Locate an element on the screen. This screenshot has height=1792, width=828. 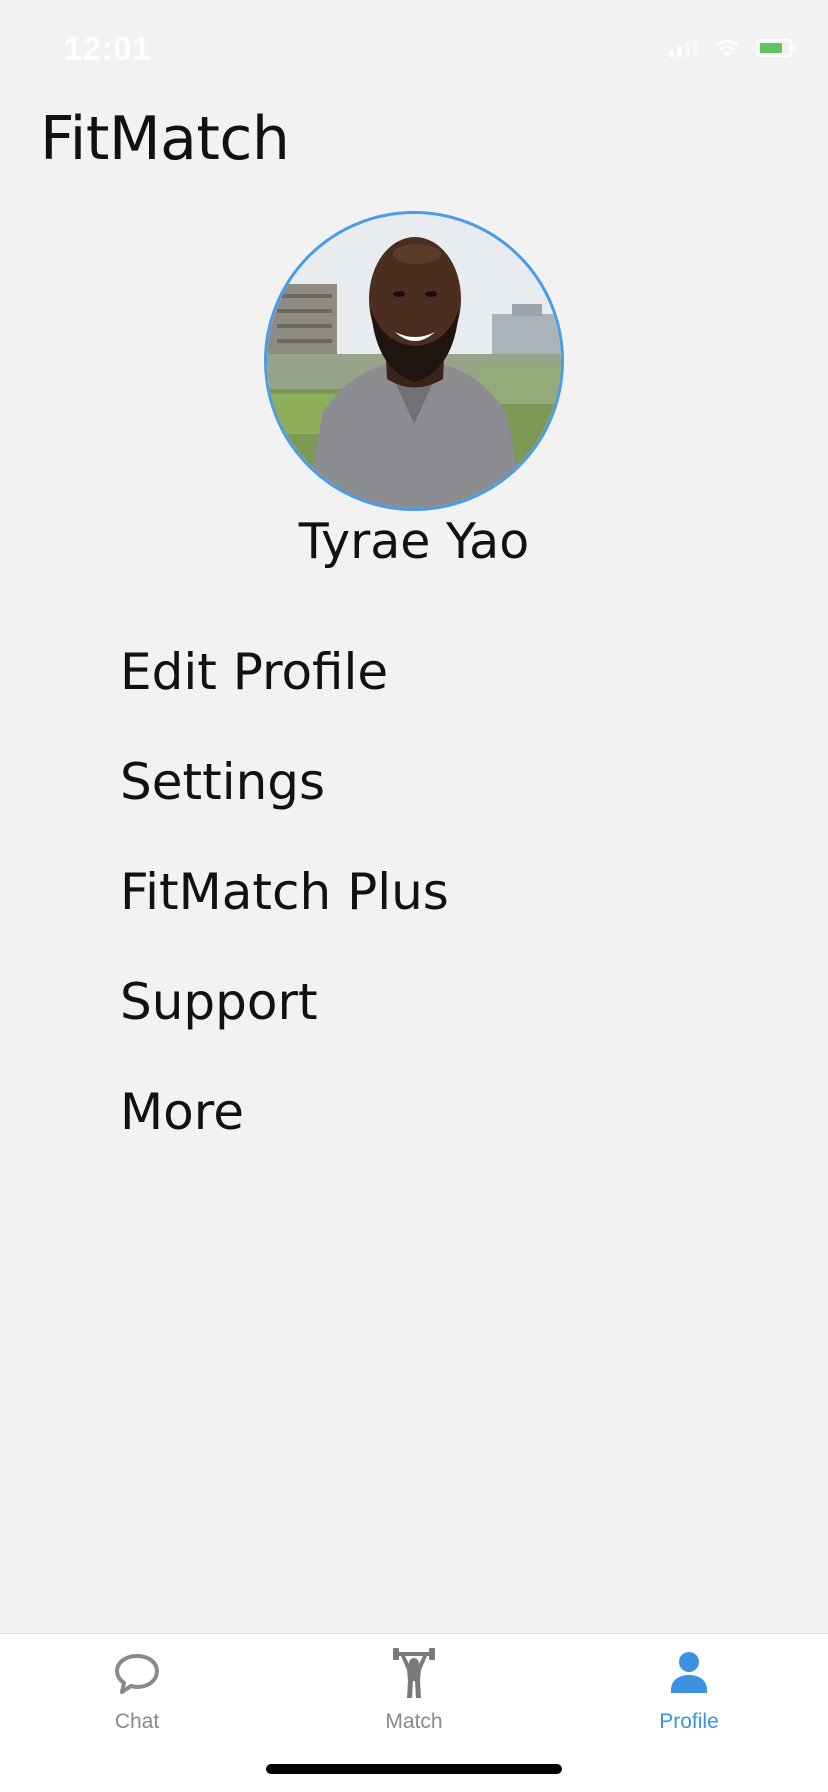
avatar-photo is located at coordinates (414, 361).